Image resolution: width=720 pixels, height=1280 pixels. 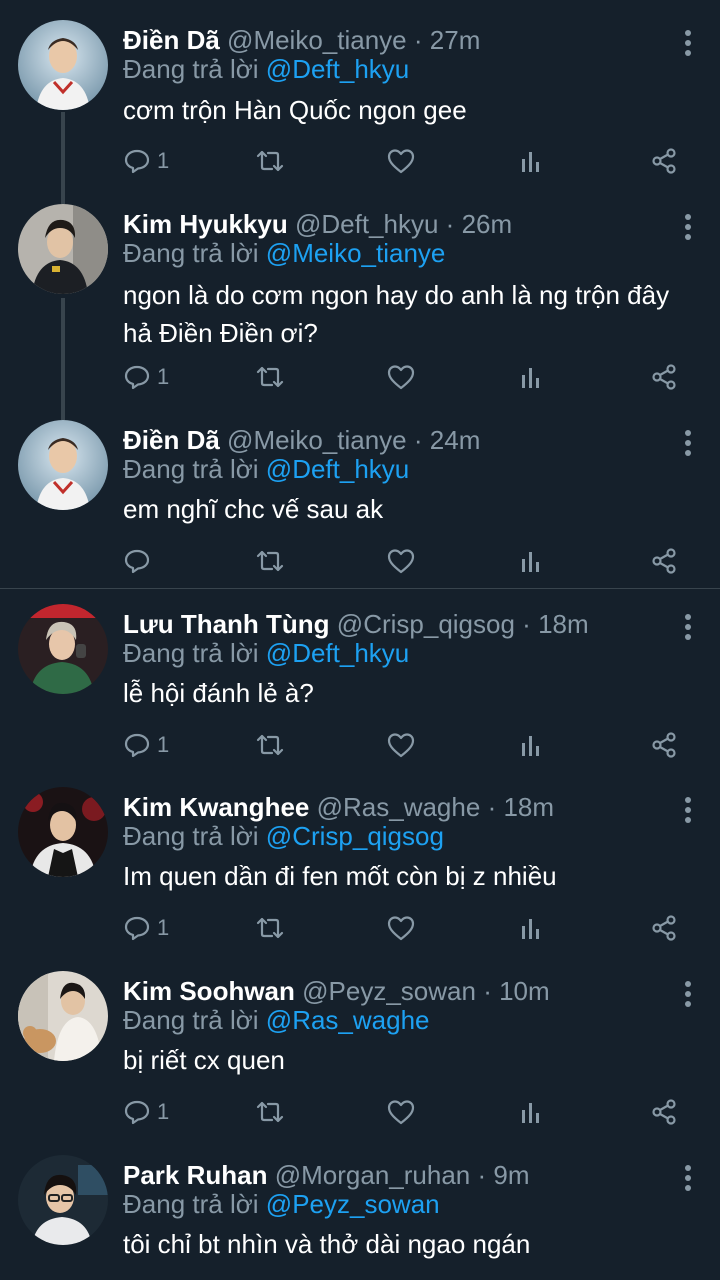 I want to click on author-handle: @Crisp_qigsog, so click(x=426, y=624).